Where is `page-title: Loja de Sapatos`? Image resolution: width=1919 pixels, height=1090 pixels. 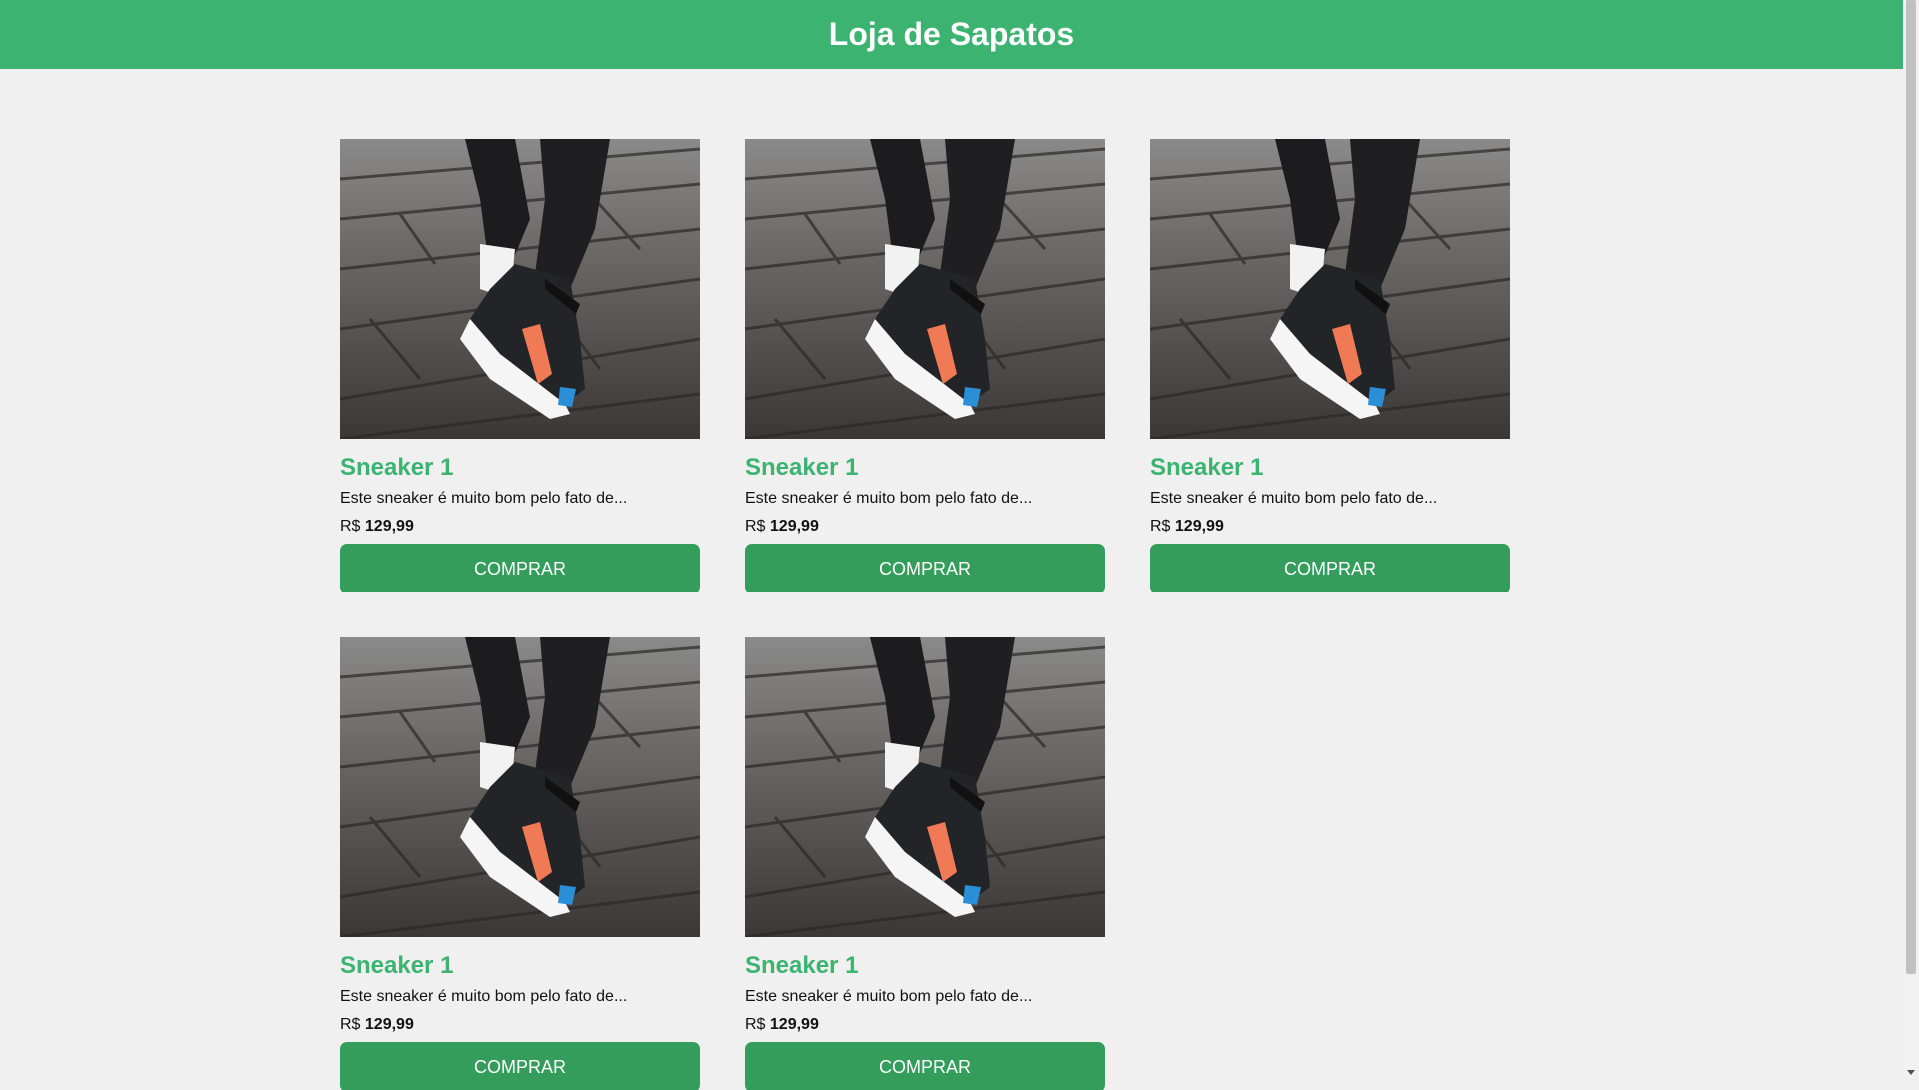 page-title: Loja de Sapatos is located at coordinates (951, 34).